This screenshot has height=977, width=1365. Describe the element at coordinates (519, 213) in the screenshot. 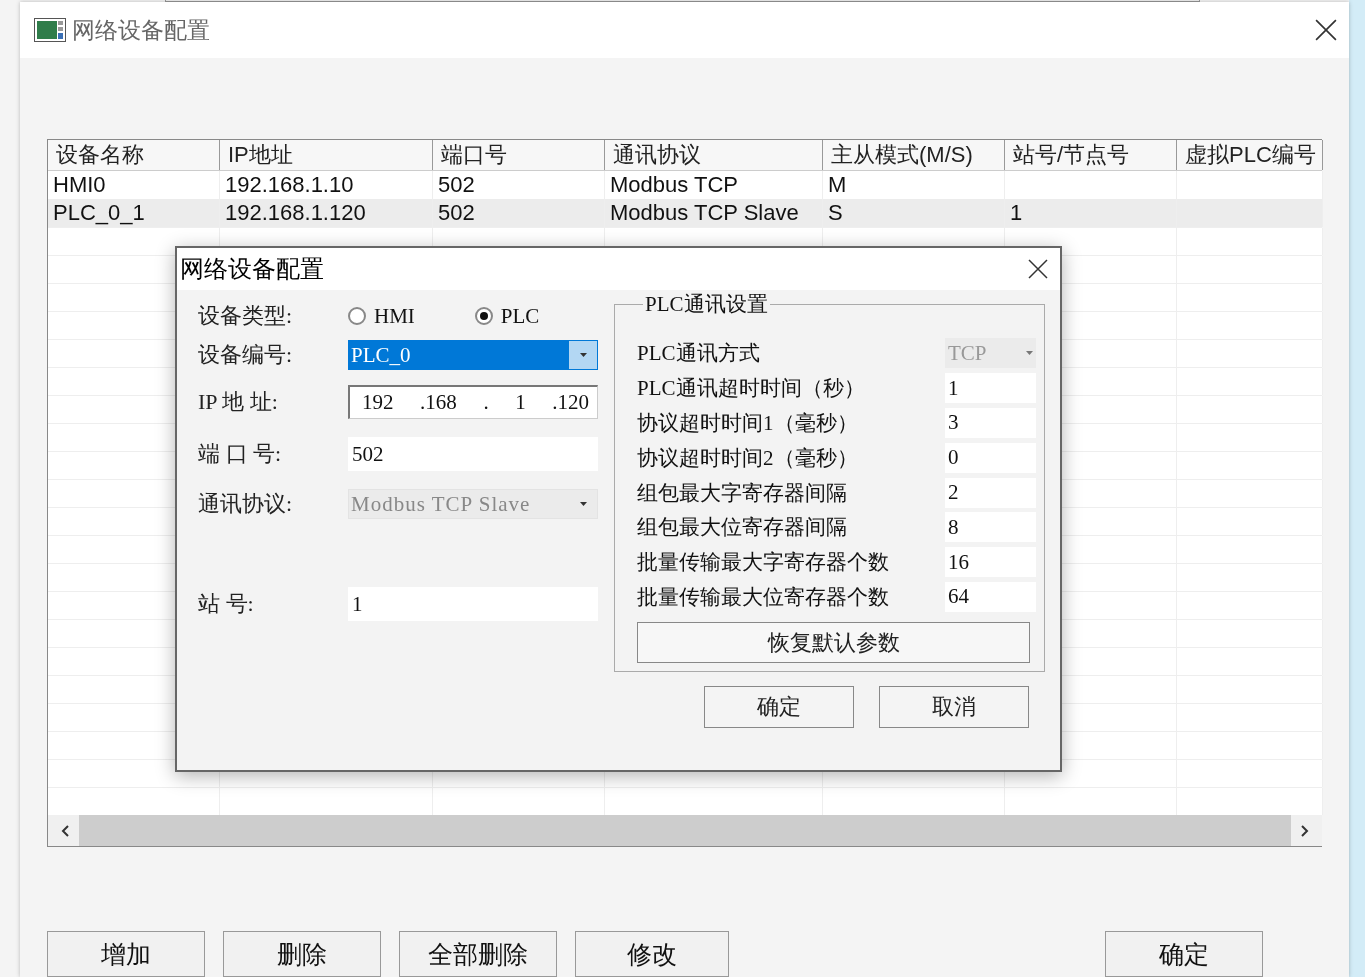

I see `table-cell: 502` at that location.